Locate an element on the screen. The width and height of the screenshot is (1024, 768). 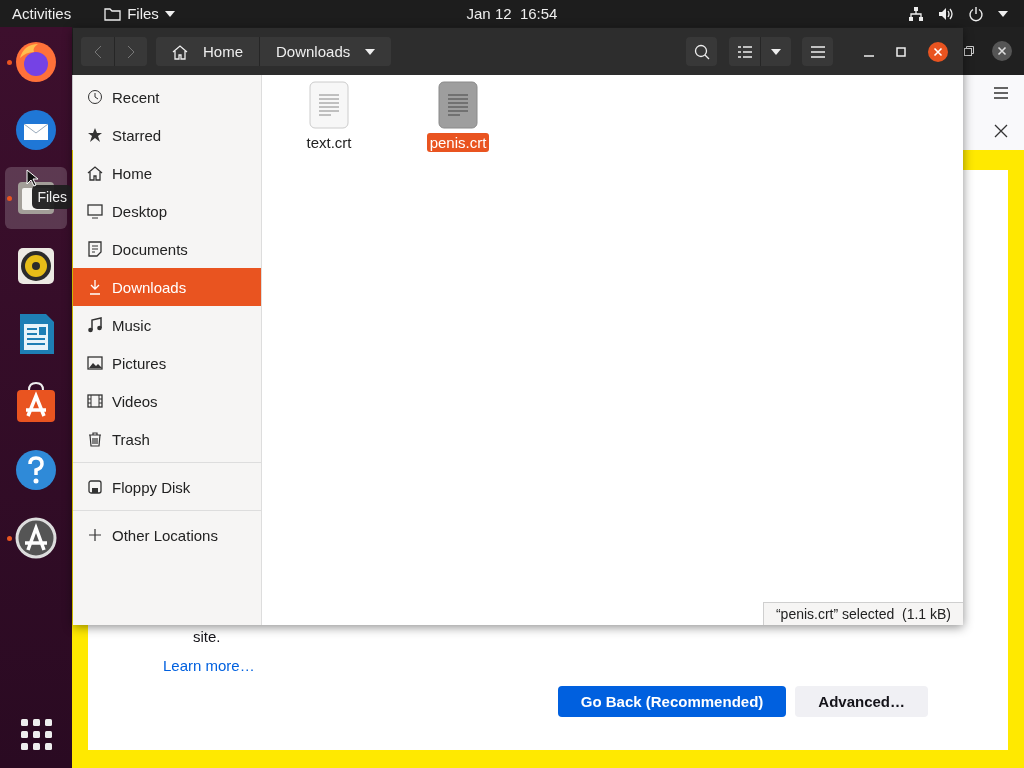
film-icon is located at coordinates (95, 401).